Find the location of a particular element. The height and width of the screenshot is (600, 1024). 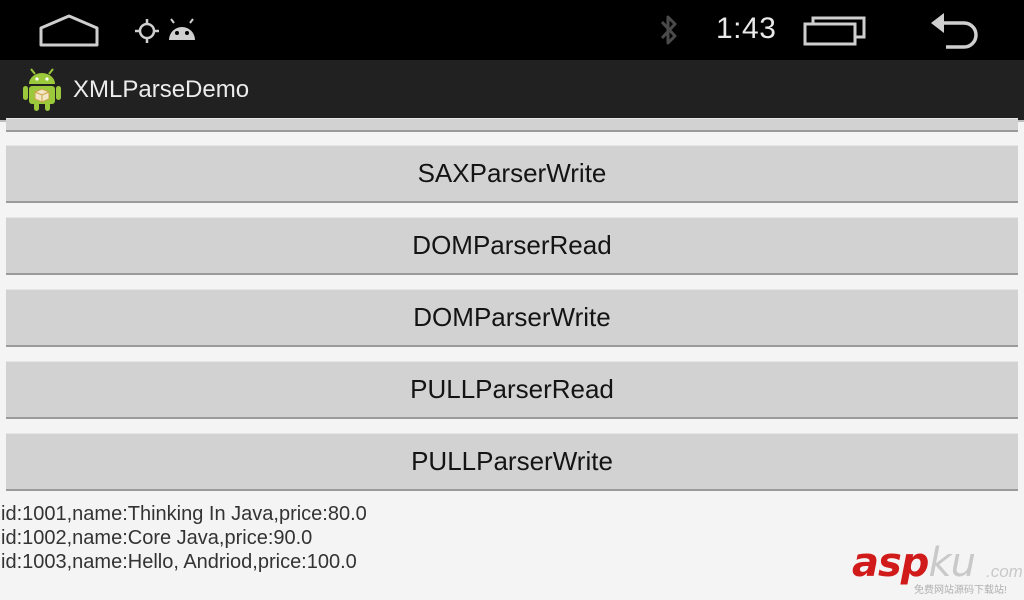

clock: 1:43 is located at coordinates (746, 28).